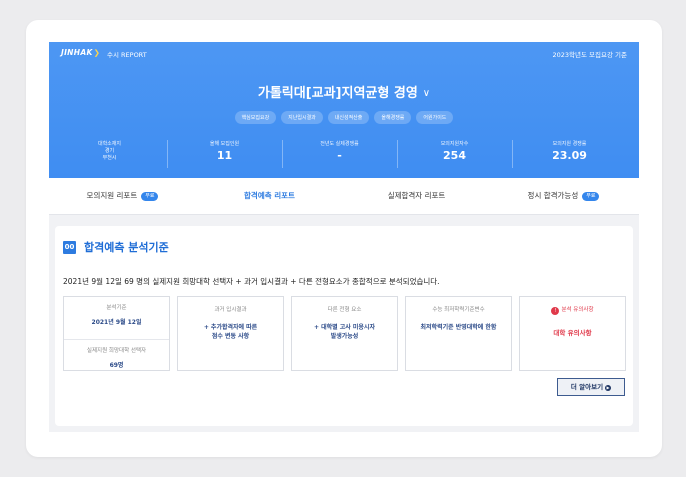 The width and height of the screenshot is (686, 477). Describe the element at coordinates (80, 52) in the screenshot. I see `jinhak-logo: JINHAK❯` at that location.